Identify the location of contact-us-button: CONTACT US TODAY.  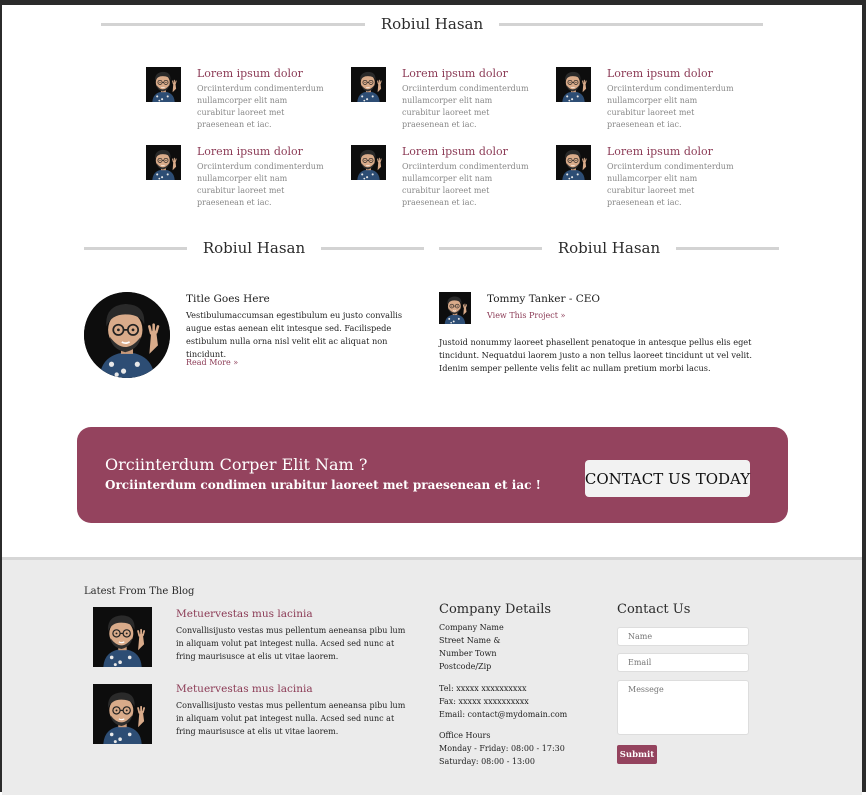
(667, 478).